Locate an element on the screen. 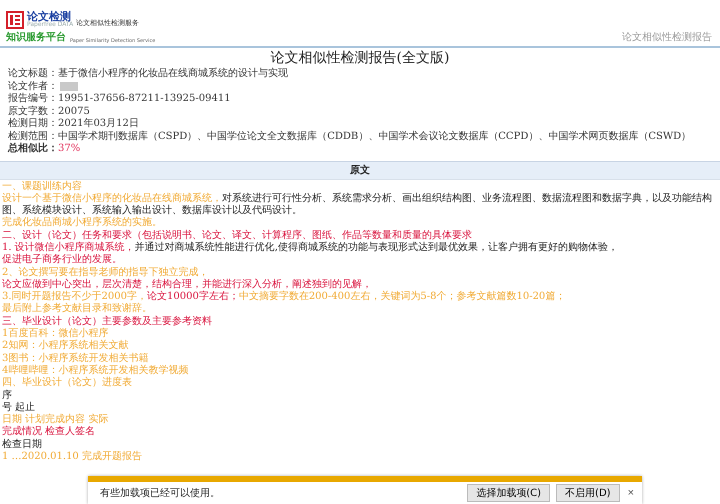  field-value: 2021年03月12日 is located at coordinates (98, 124).